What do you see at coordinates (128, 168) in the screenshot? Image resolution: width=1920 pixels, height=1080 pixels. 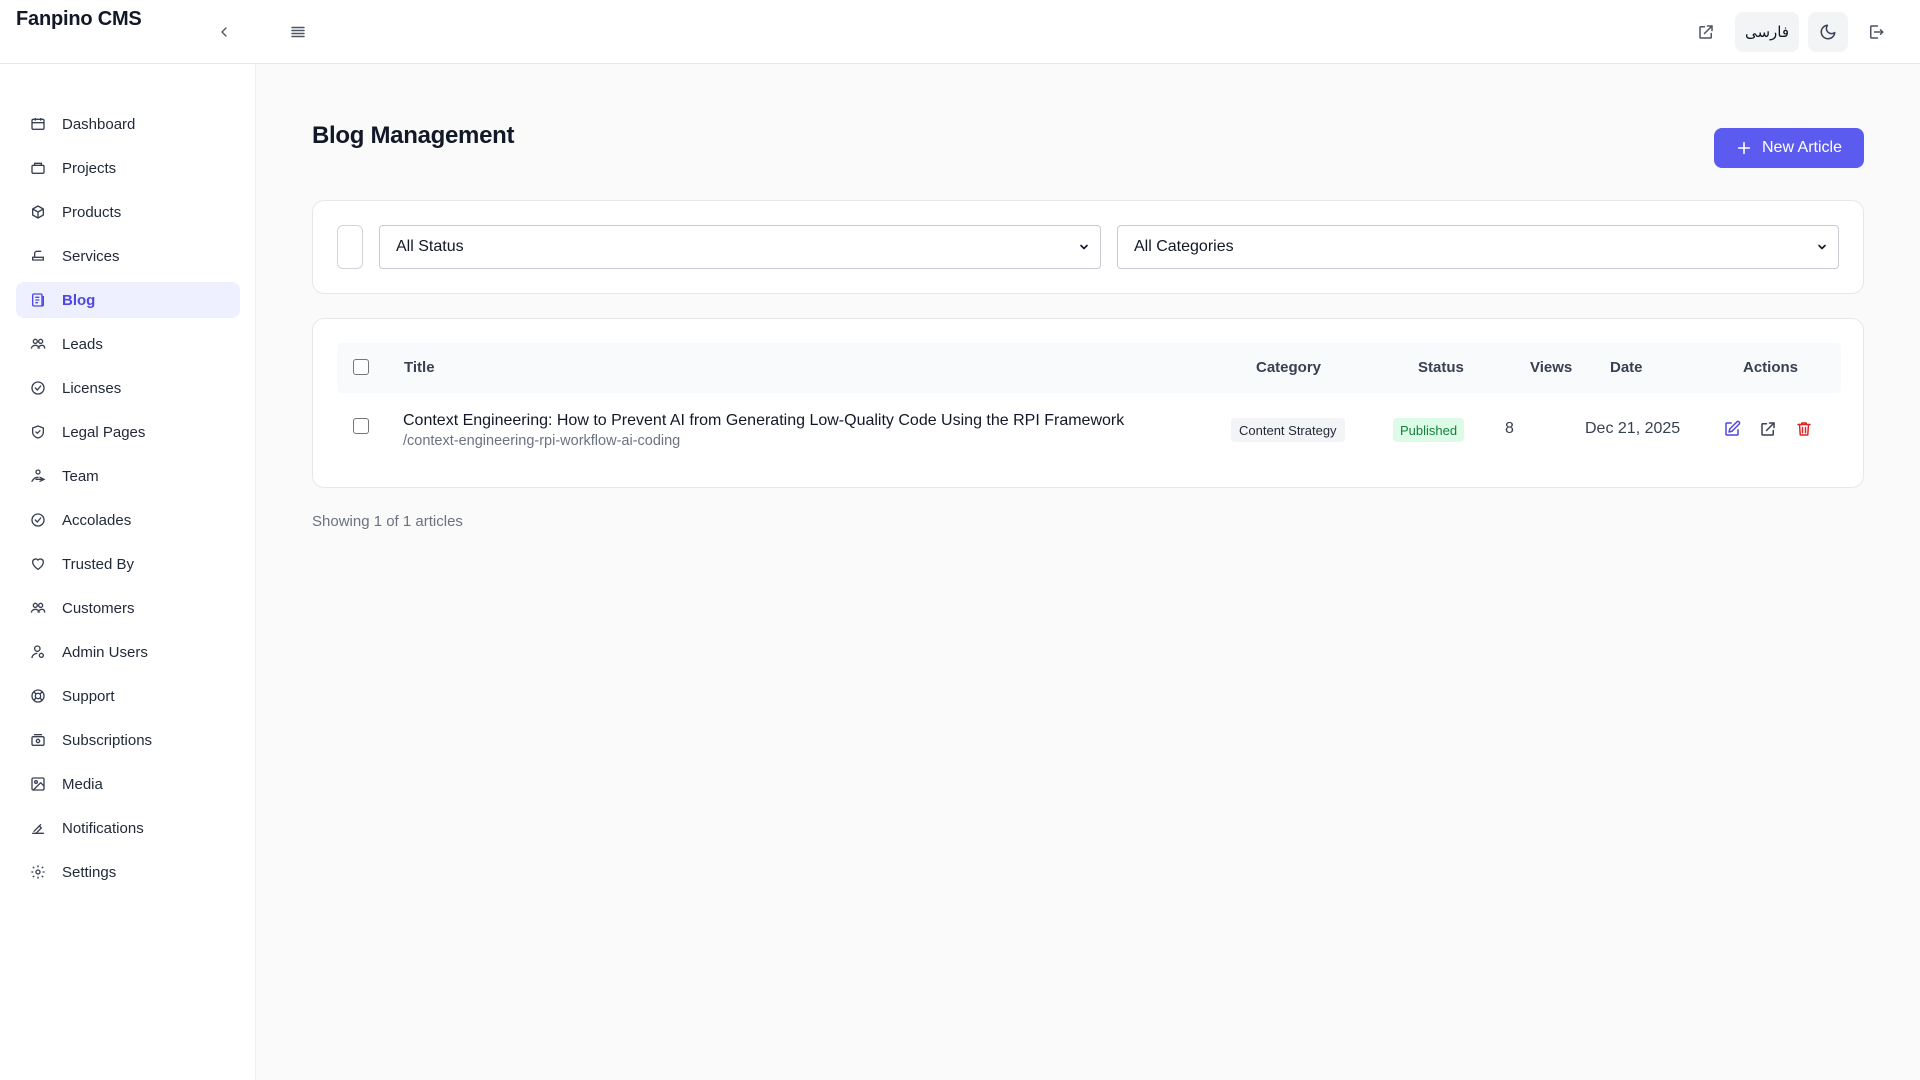 I see `sidebar-item-projects: Projects` at bounding box center [128, 168].